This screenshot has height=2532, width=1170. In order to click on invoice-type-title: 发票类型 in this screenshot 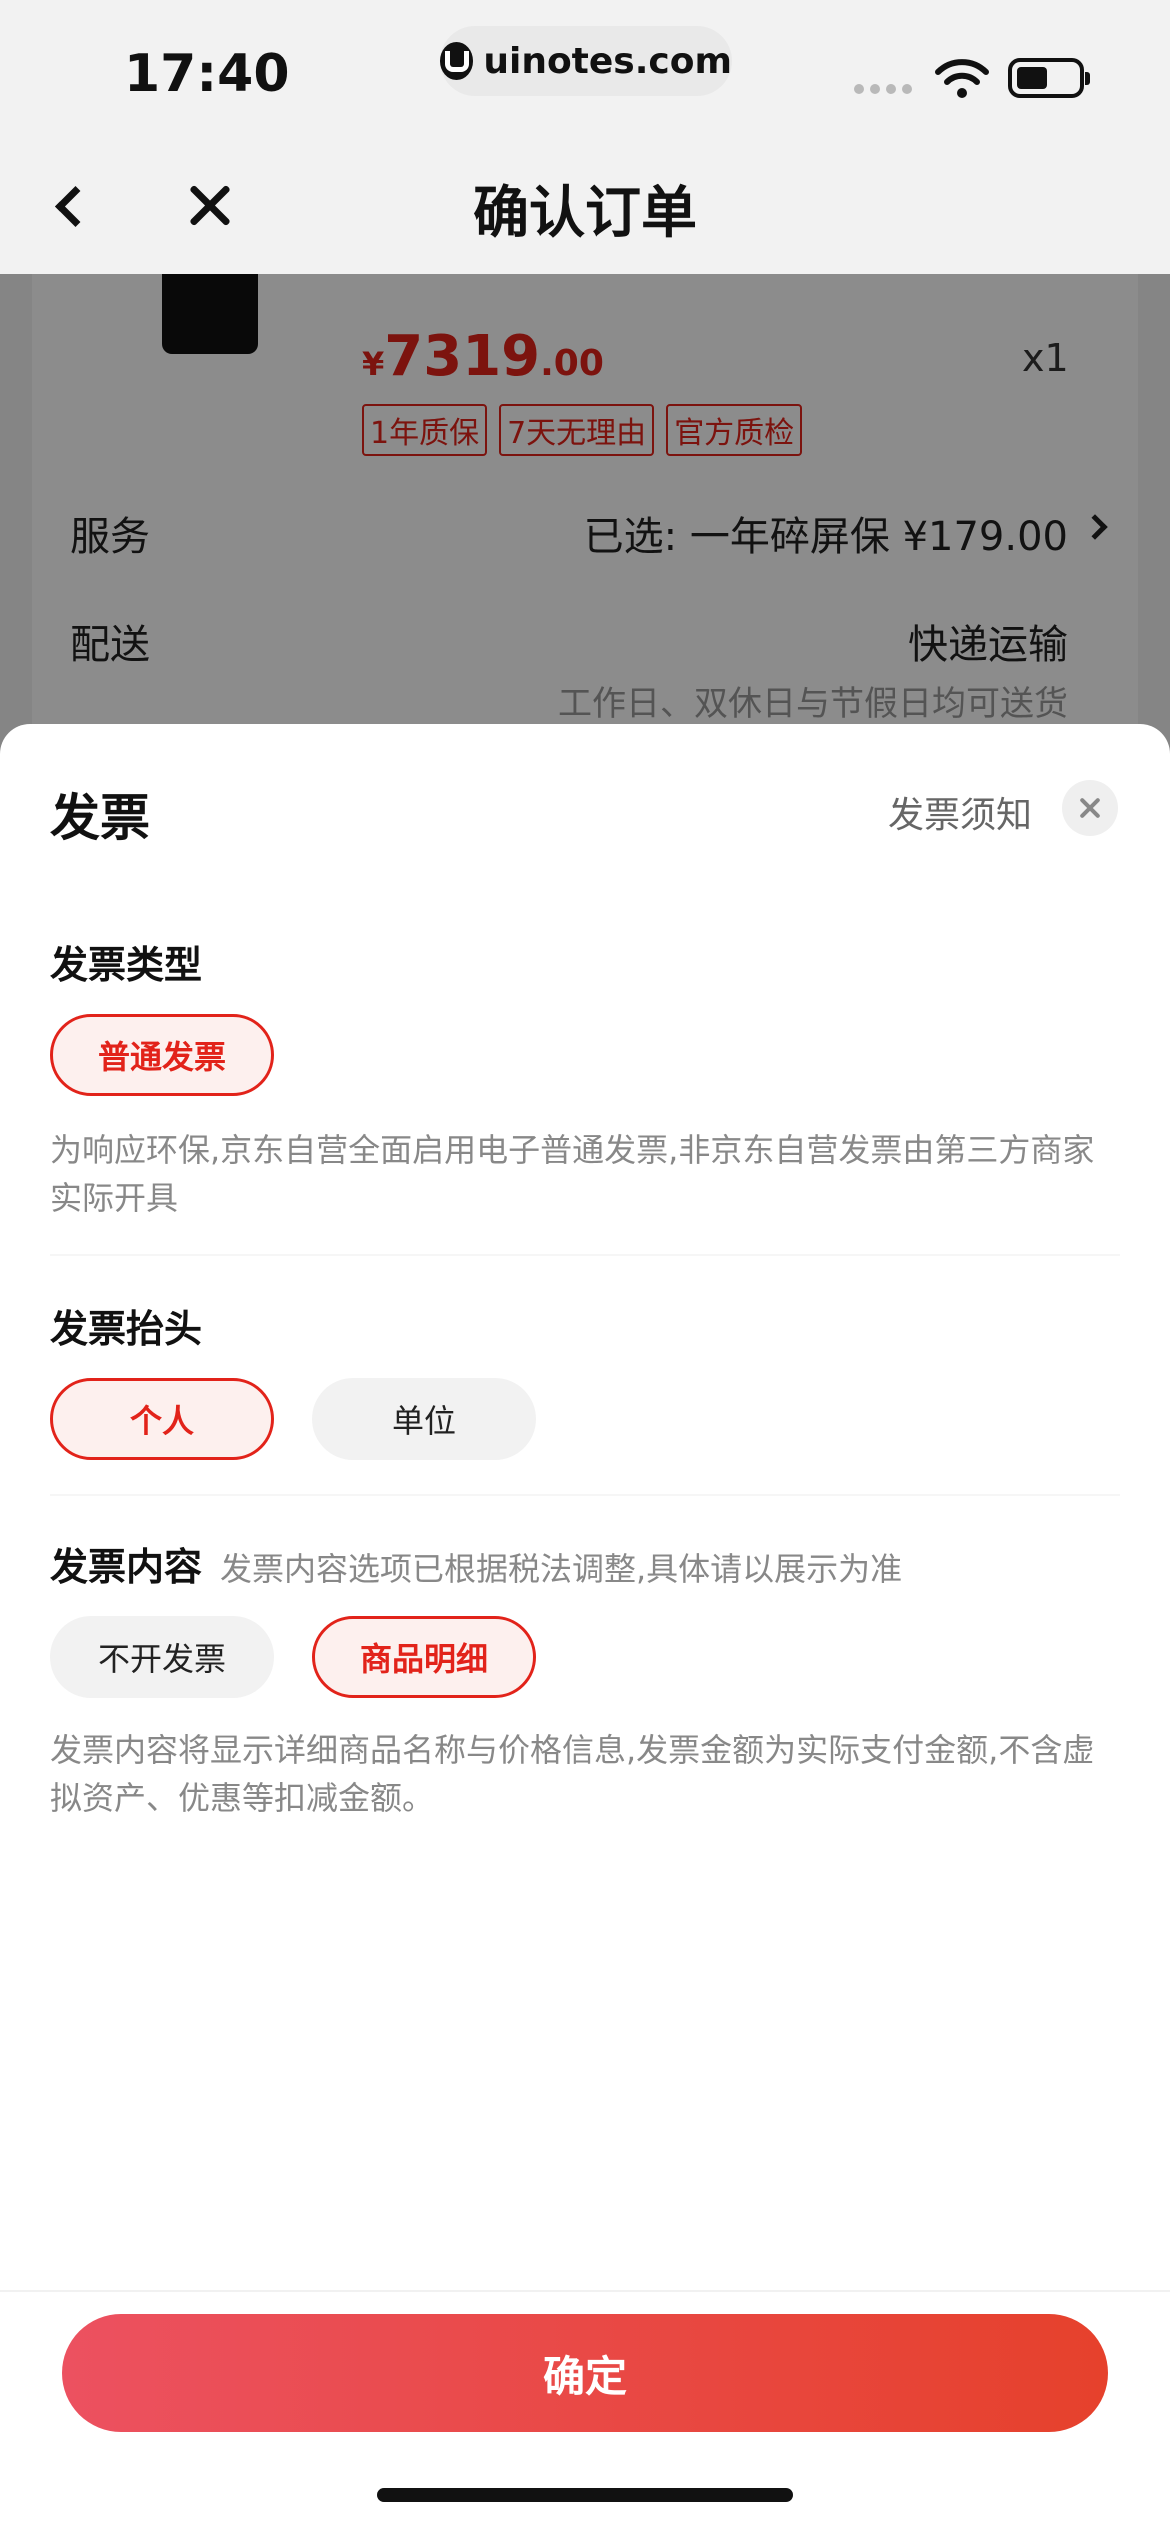, I will do `click(126, 965)`.